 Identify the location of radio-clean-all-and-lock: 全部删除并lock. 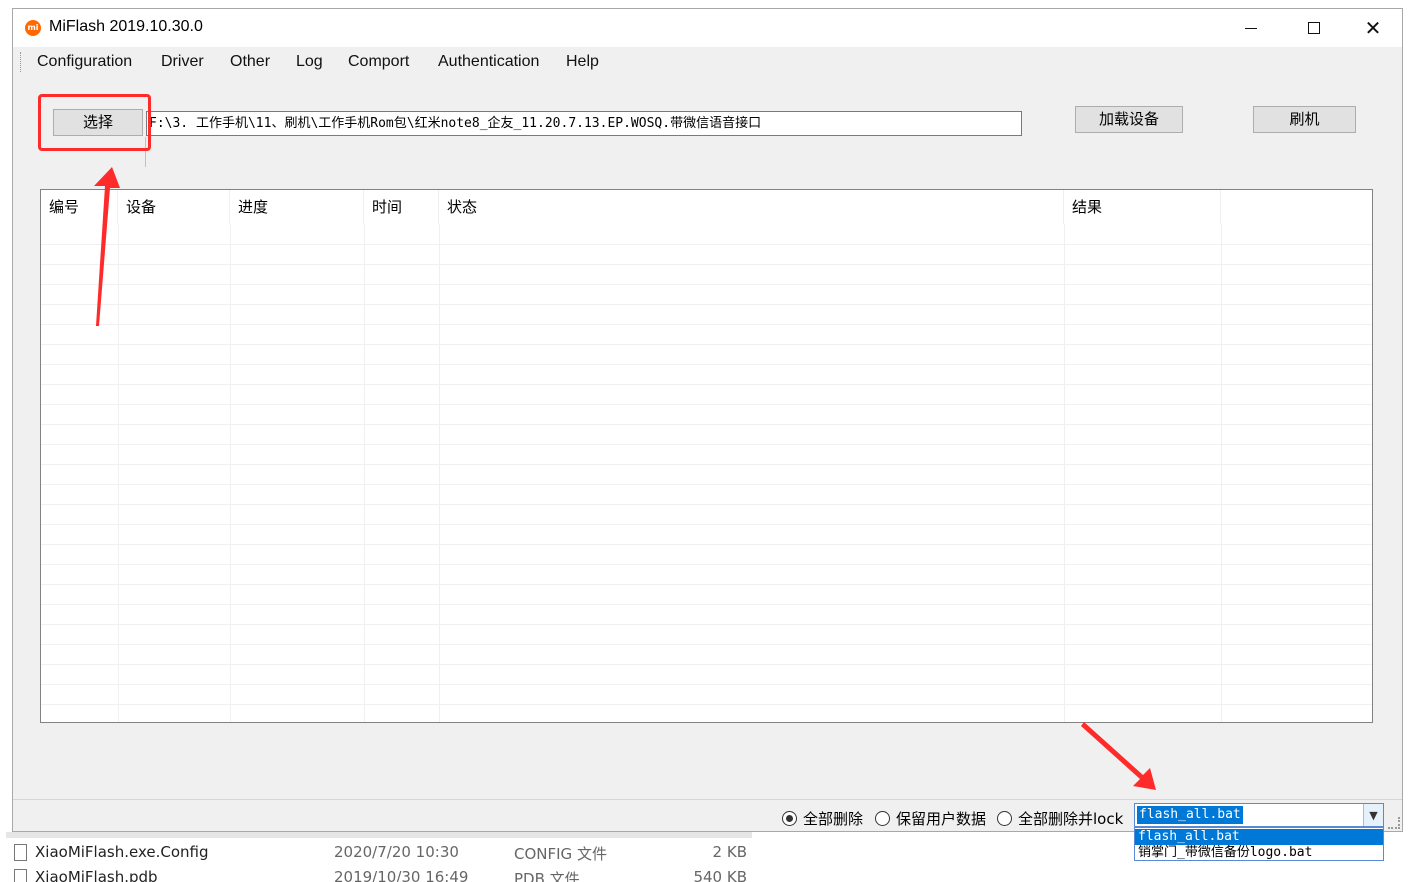
(1060, 818).